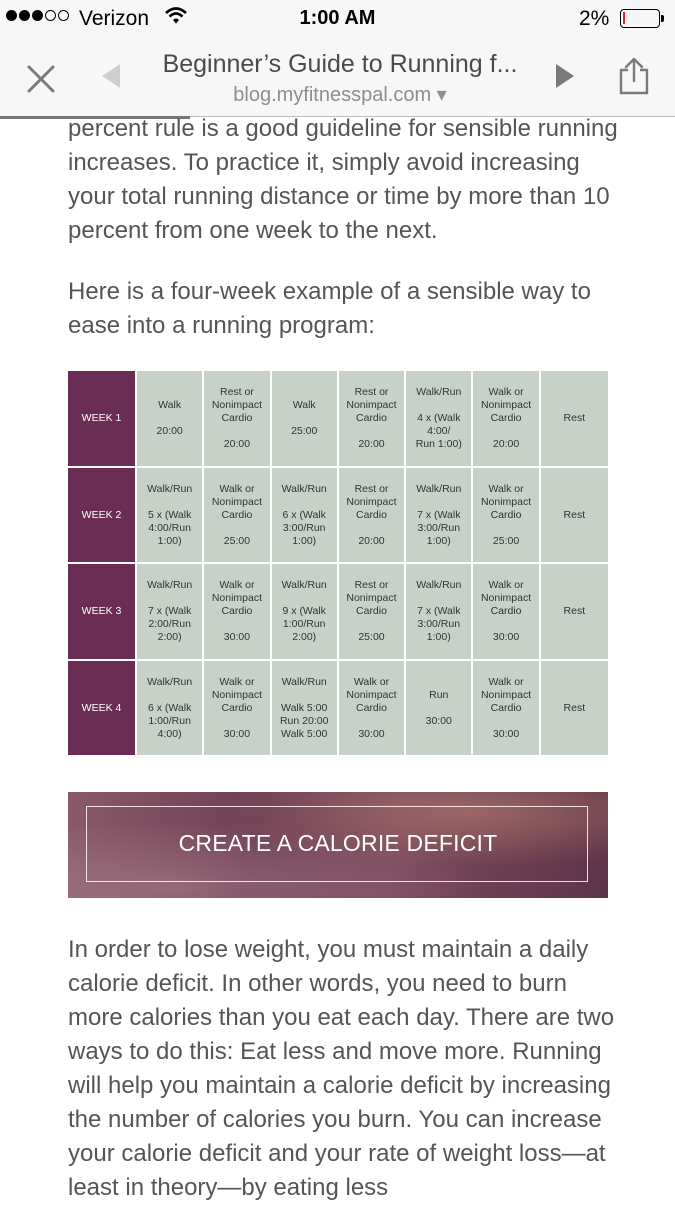 The width and height of the screenshot is (675, 1205). I want to click on status-time: 1:00 AM, so click(337, 18).